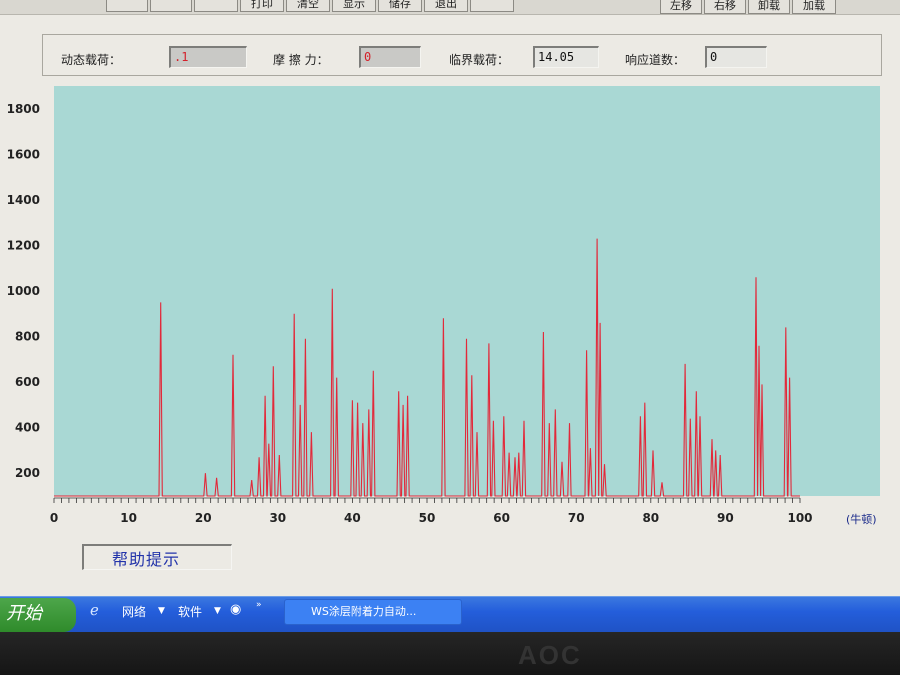  I want to click on readout-panel: 动态载荷： .1 摩 擦 力： 0 临界载荷： 14.05 响应道数： 0, so click(462, 55).